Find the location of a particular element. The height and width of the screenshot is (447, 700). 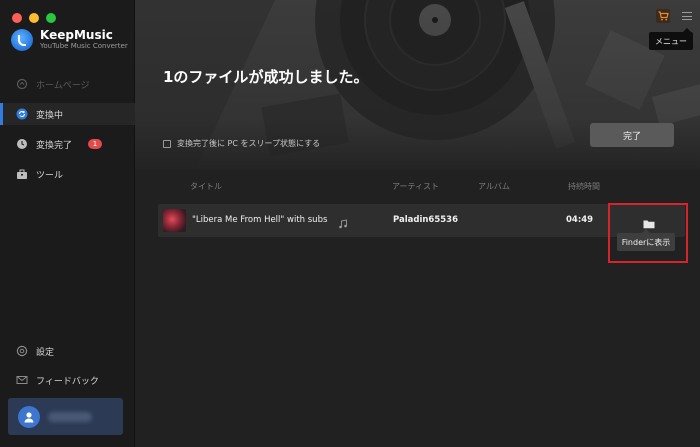

app-subtitle: YouTube Music Converter is located at coordinates (84, 46).